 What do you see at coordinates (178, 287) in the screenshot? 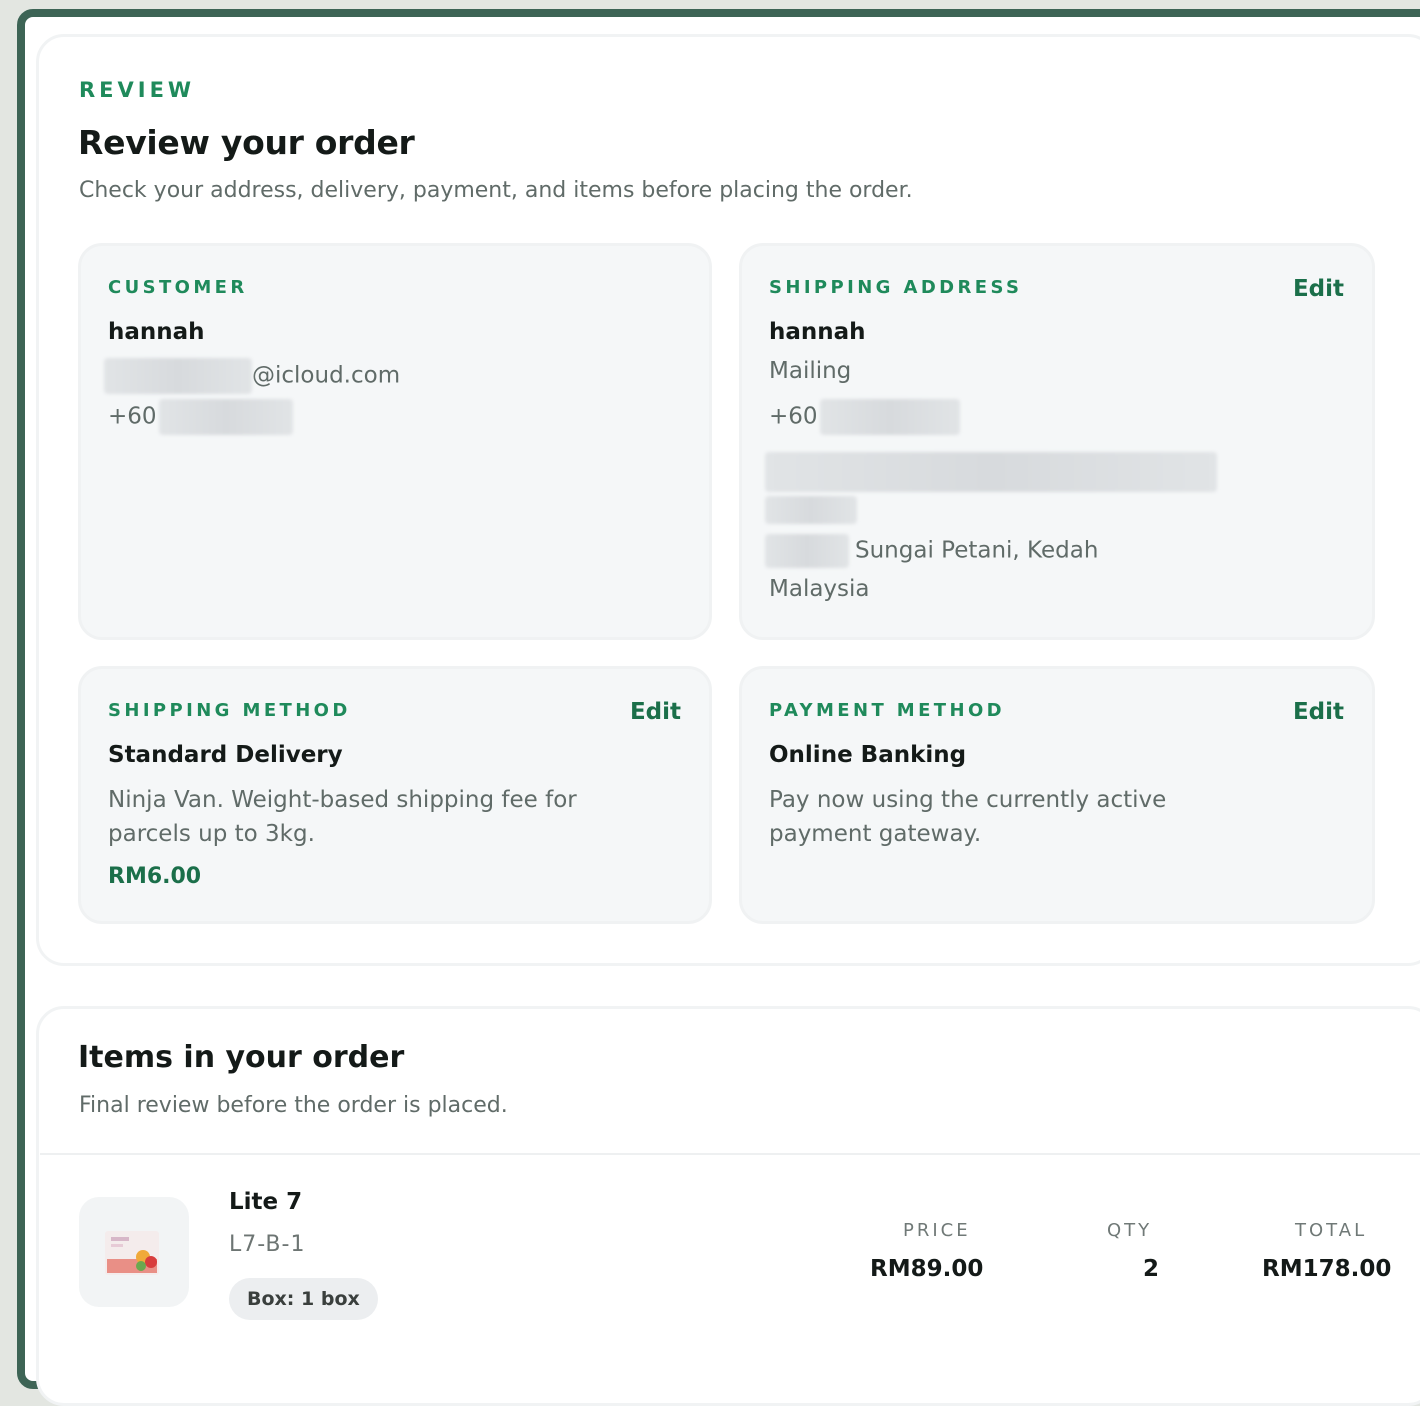
I see `customer-label: CUSTOMER` at bounding box center [178, 287].